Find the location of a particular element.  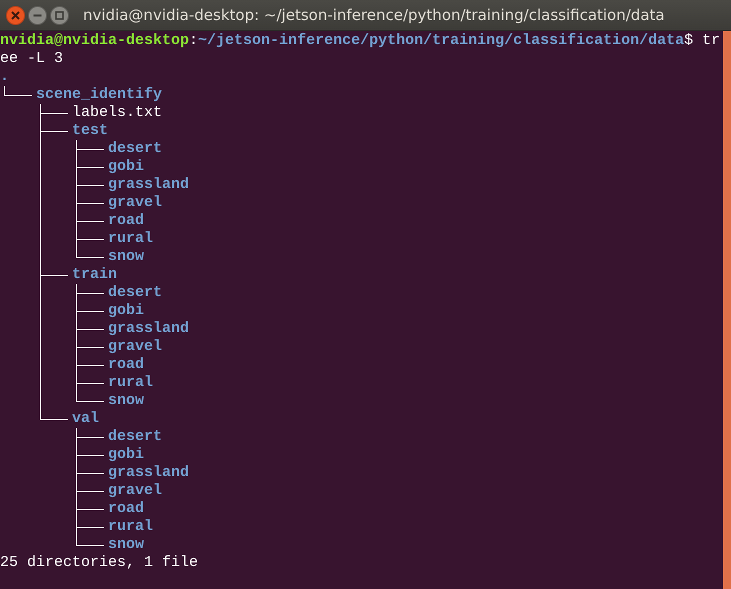

command-text: $ tr is located at coordinates (702, 40).